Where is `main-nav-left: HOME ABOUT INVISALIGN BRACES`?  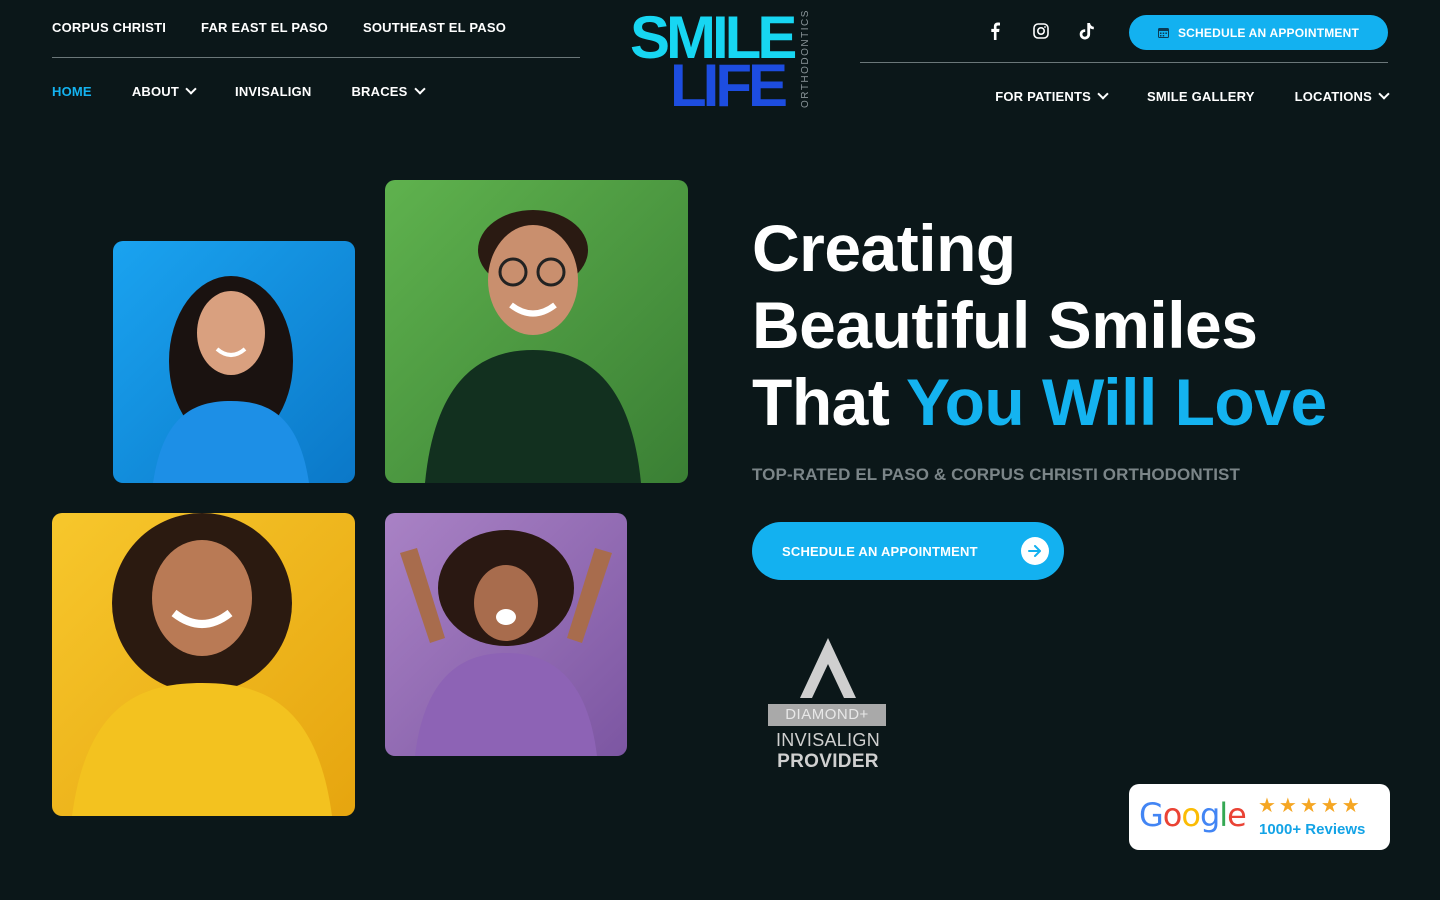
main-nav-left: HOME ABOUT INVISALIGN BRACES is located at coordinates (239, 91).